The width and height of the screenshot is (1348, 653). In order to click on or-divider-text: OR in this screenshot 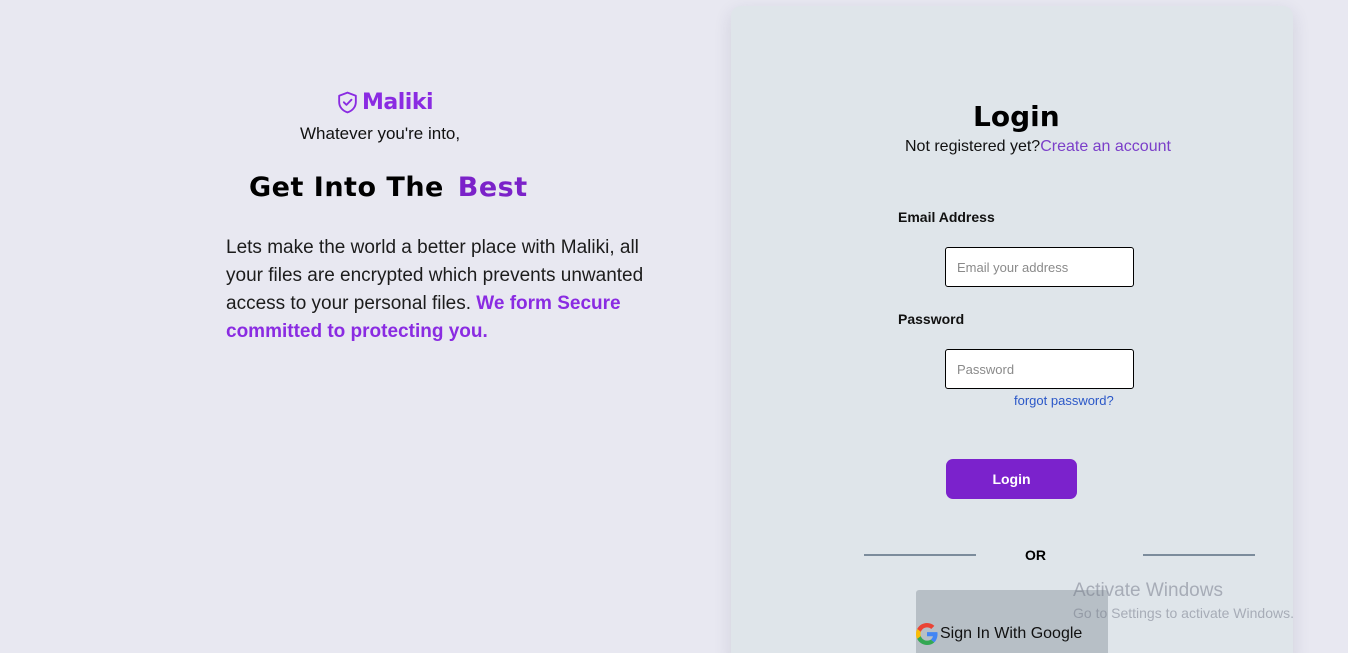, I will do `click(1035, 555)`.